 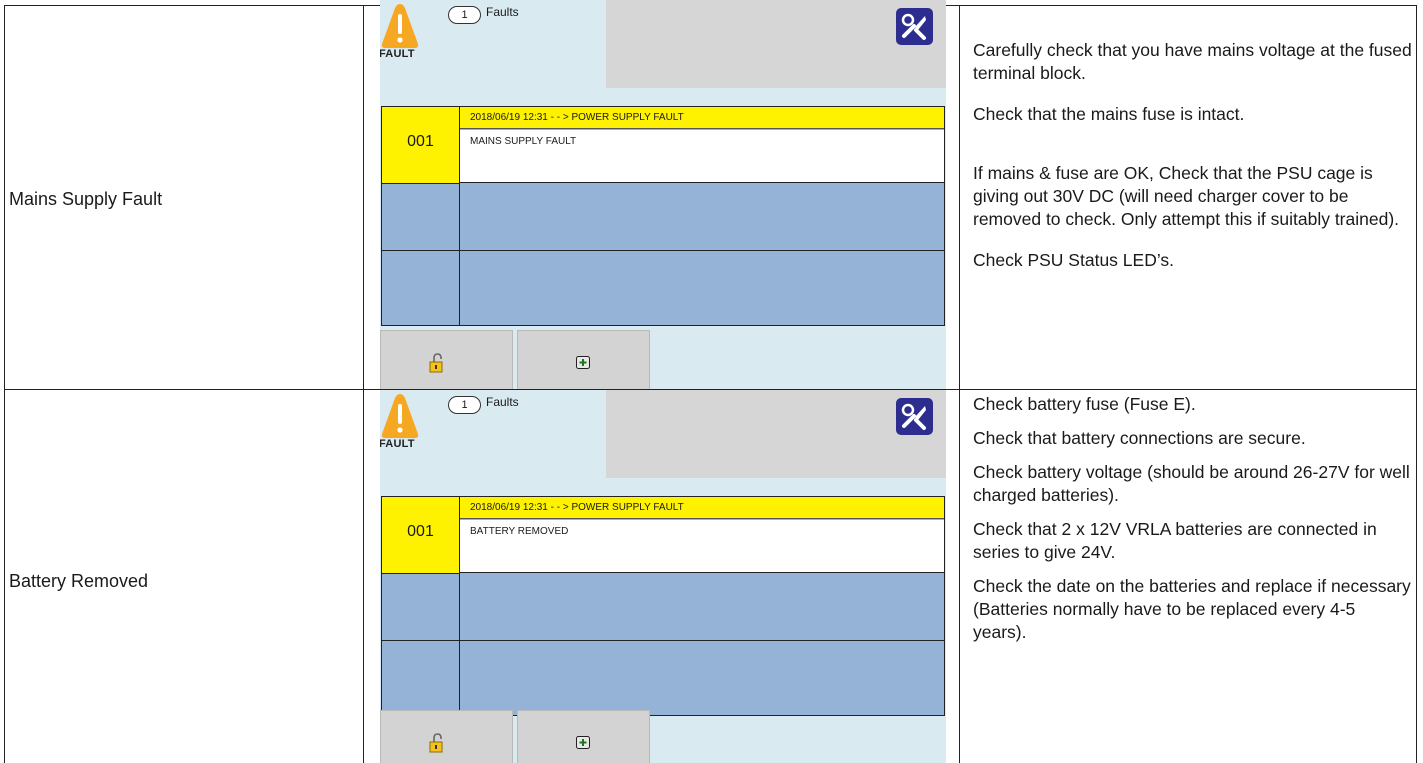 I want to click on section-heading: Supply, so click(x=61, y=10).